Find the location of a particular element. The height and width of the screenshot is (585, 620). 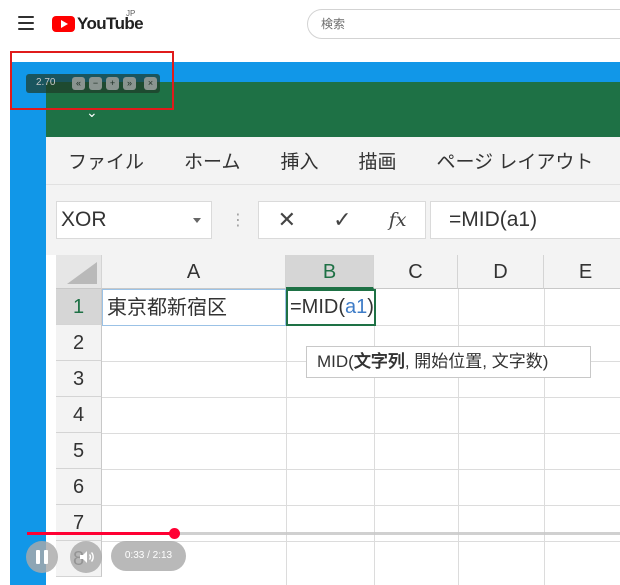

function-tooltip: MID(文字列, 開始位置, 文字数) is located at coordinates (448, 362).